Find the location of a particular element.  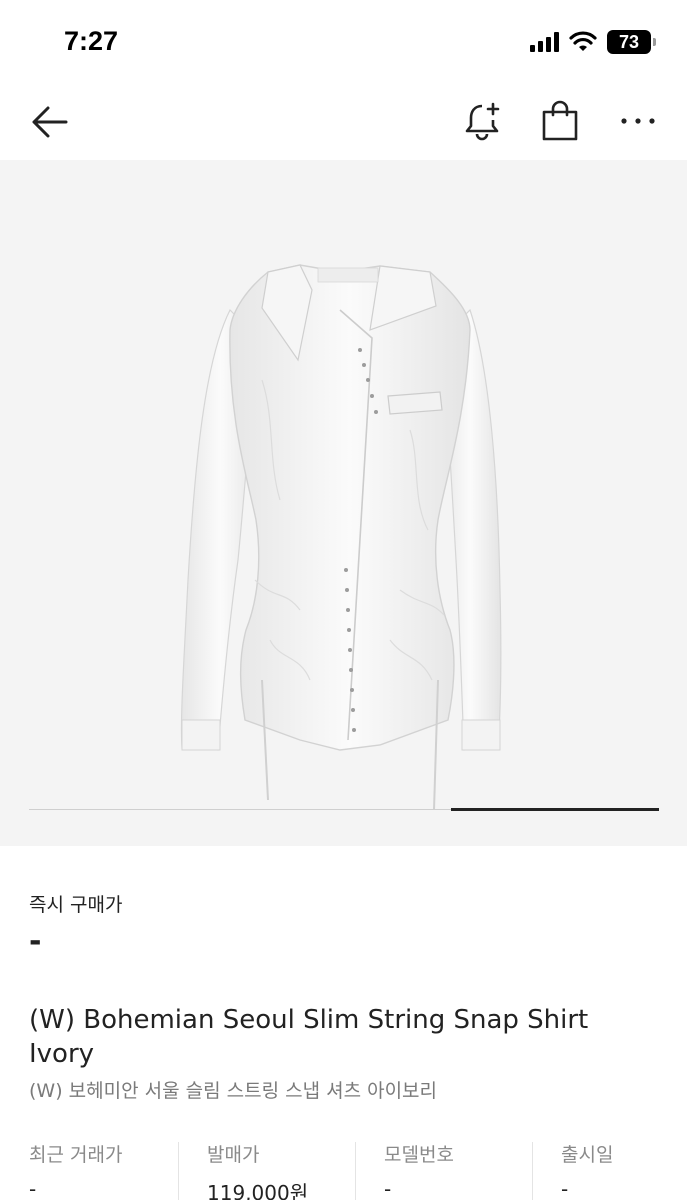

bell-plus-icon is located at coordinates (482, 121).